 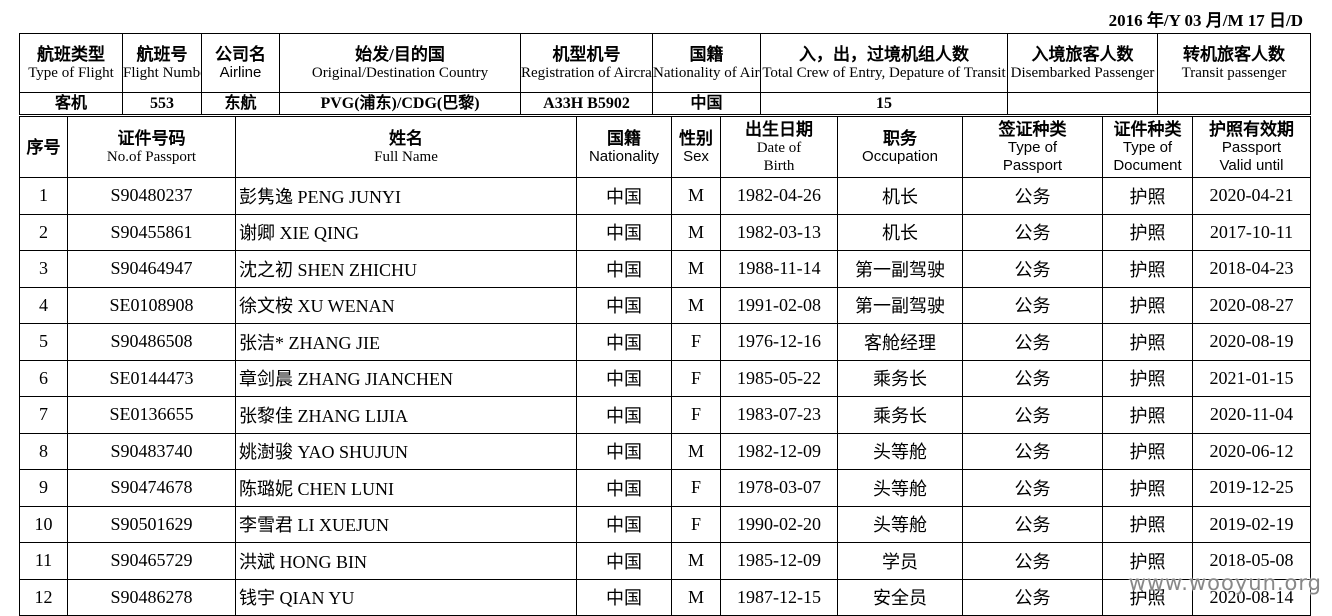 I want to click on passport-valid-cell: 2019-02-19, so click(x=1251, y=524).